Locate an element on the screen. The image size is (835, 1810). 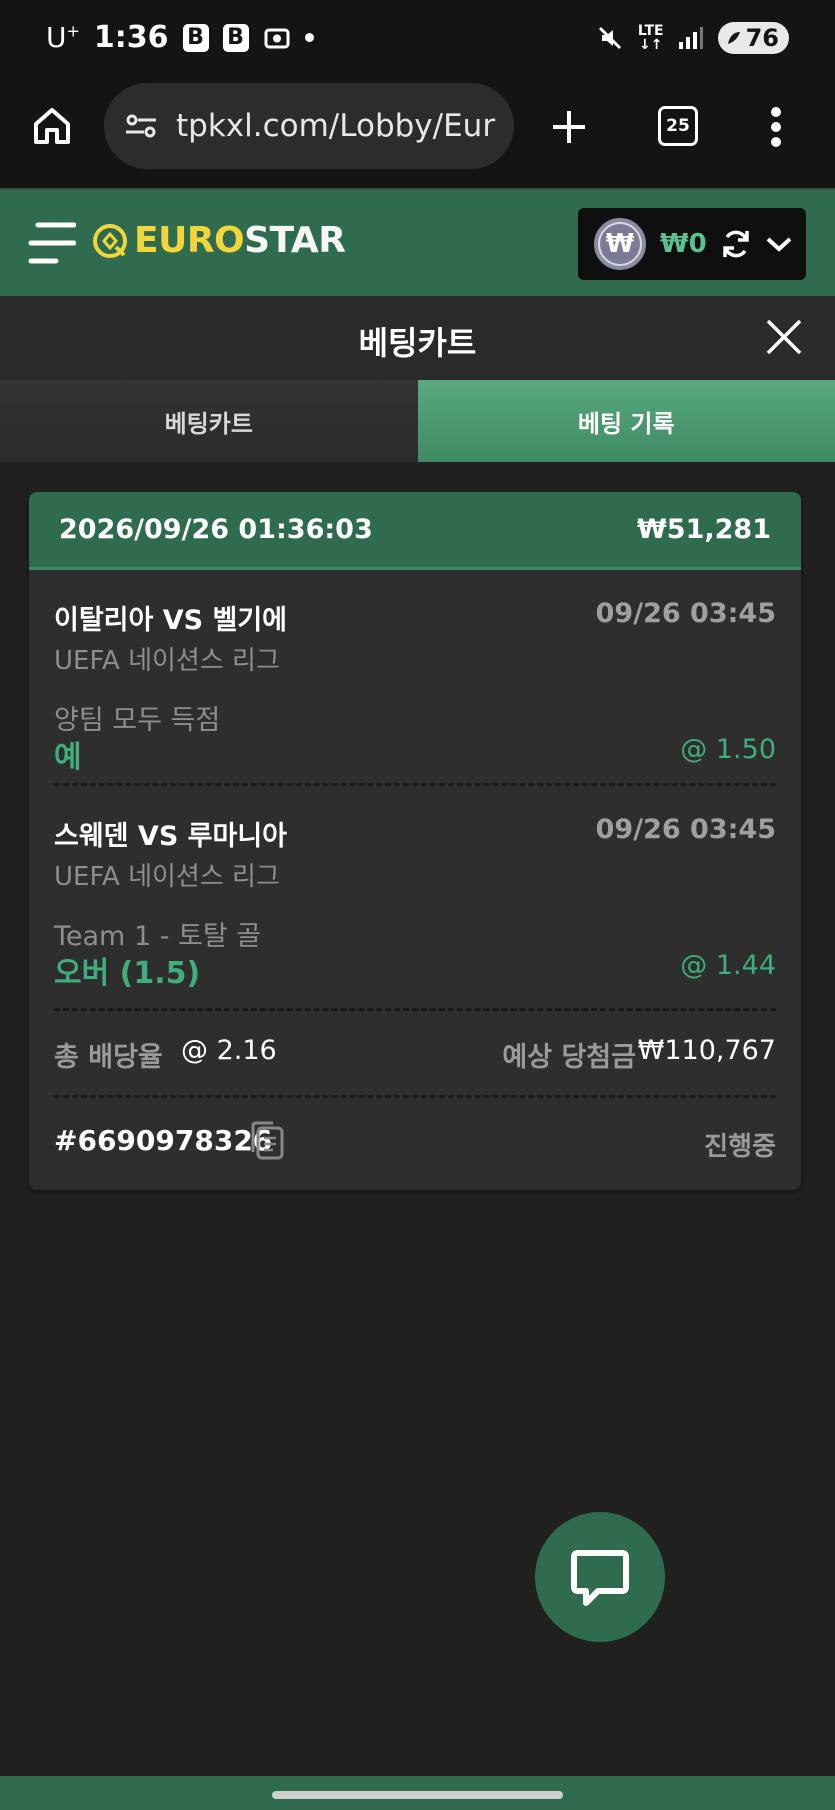
tab-betting-history: 베팅 기록 is located at coordinates (626, 421).